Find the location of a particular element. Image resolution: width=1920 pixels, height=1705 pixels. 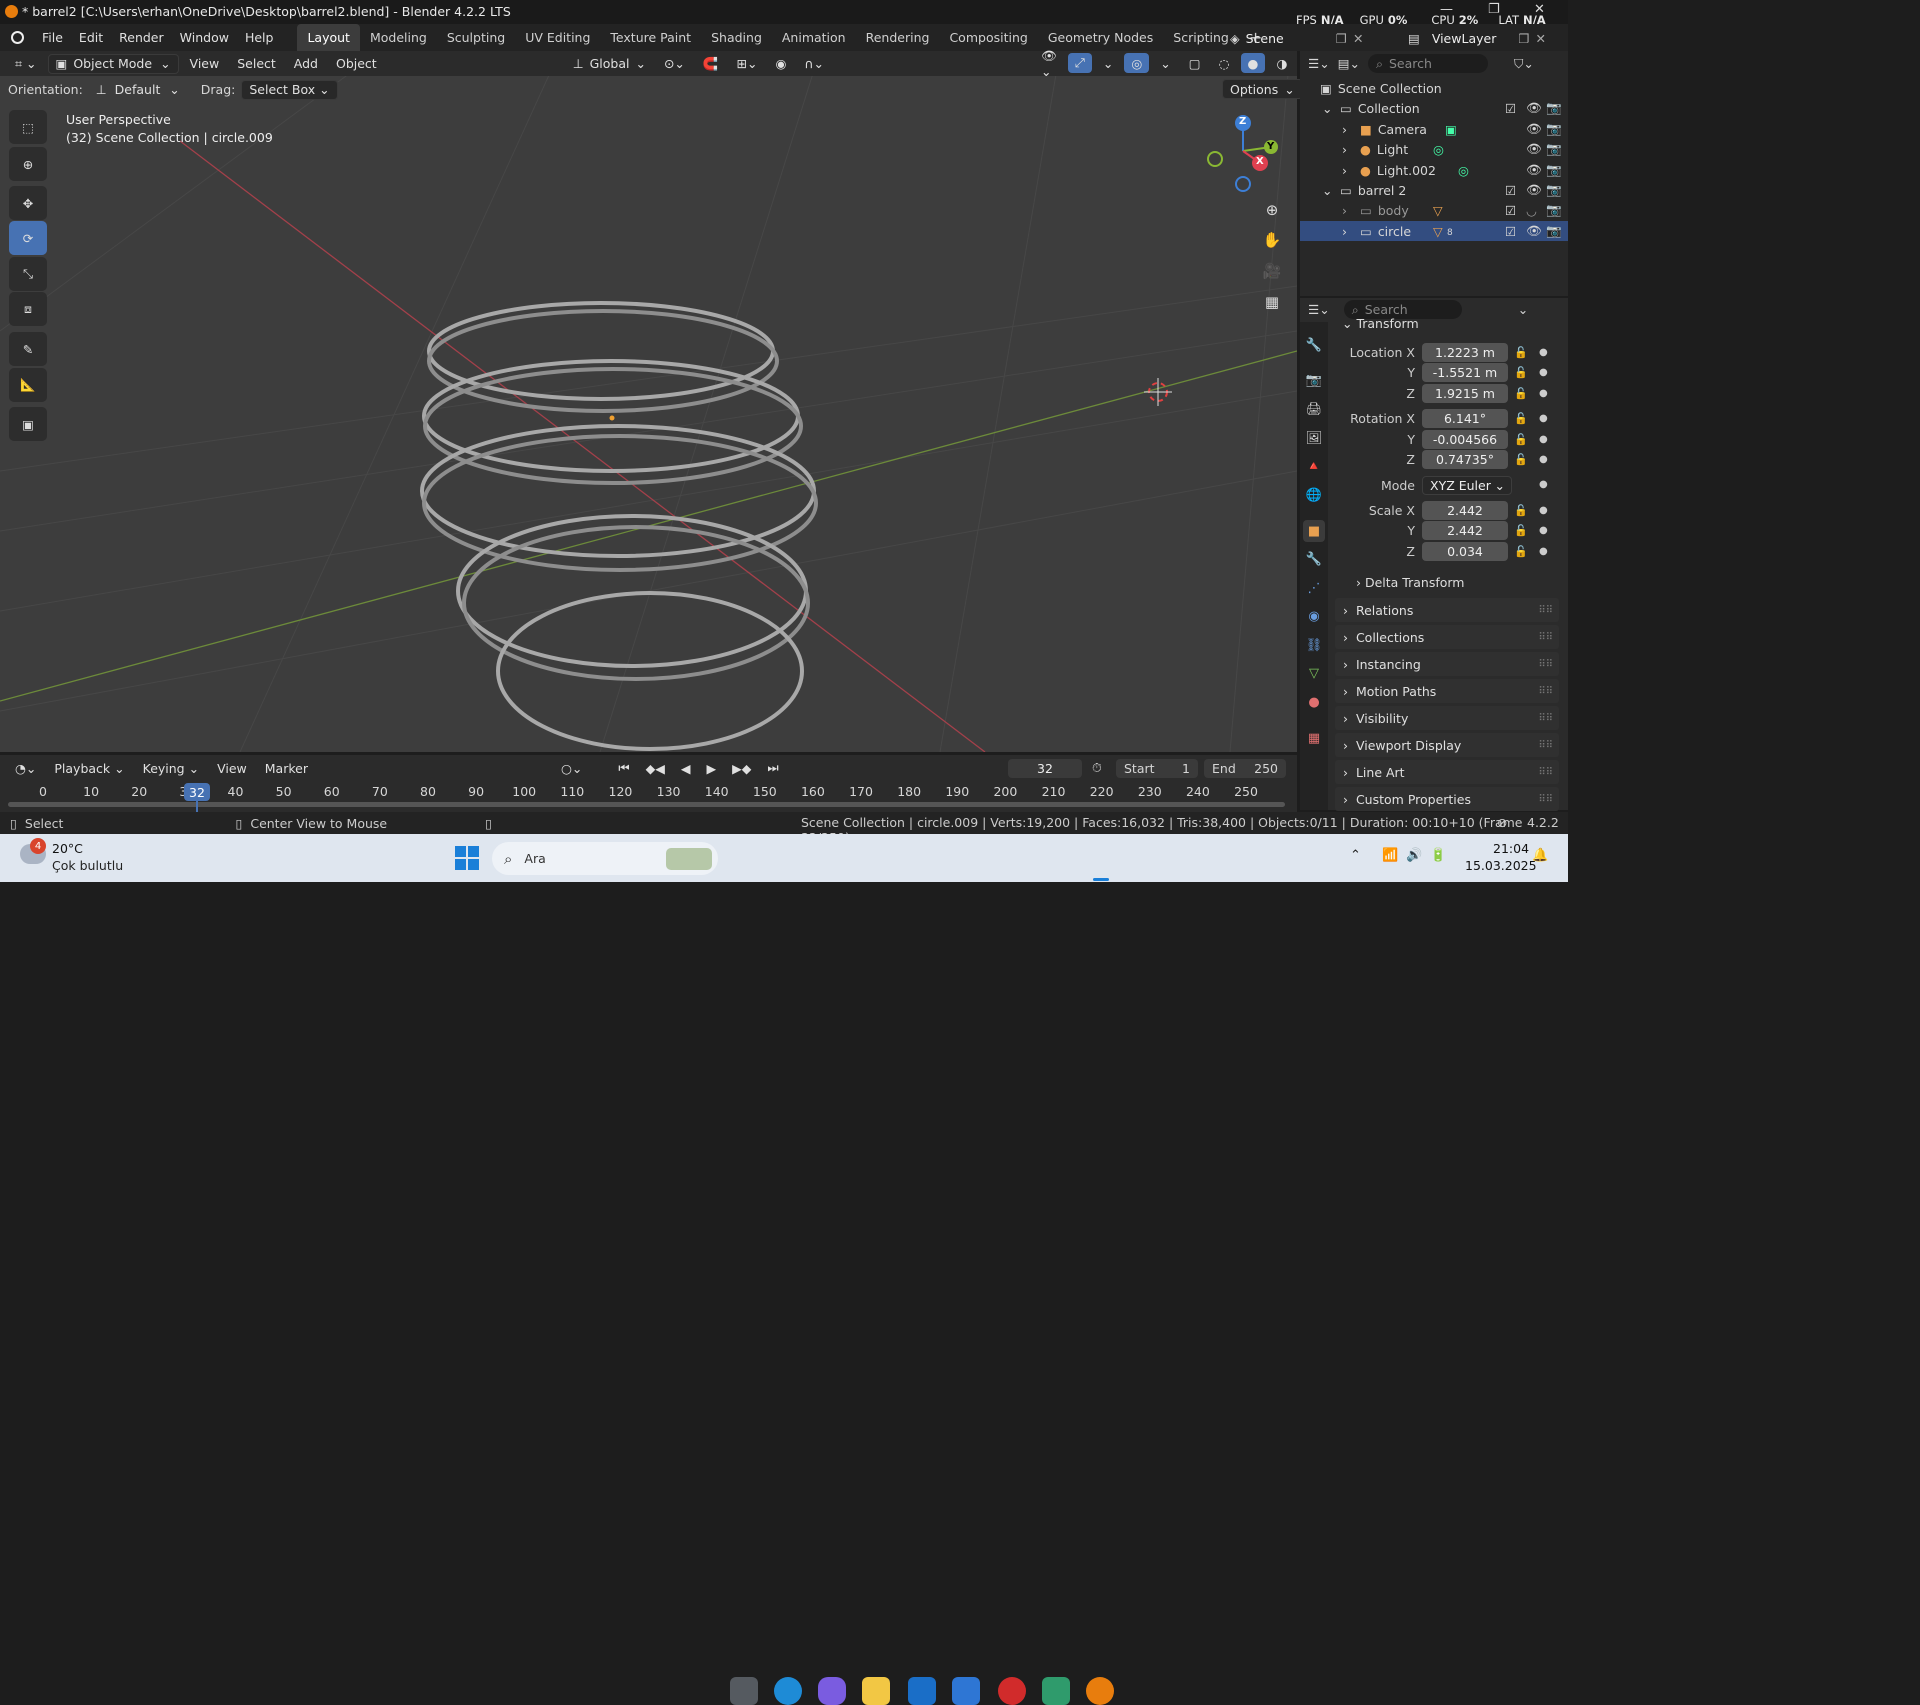

solid-shading-icon: ● is located at coordinates (1253, 63).